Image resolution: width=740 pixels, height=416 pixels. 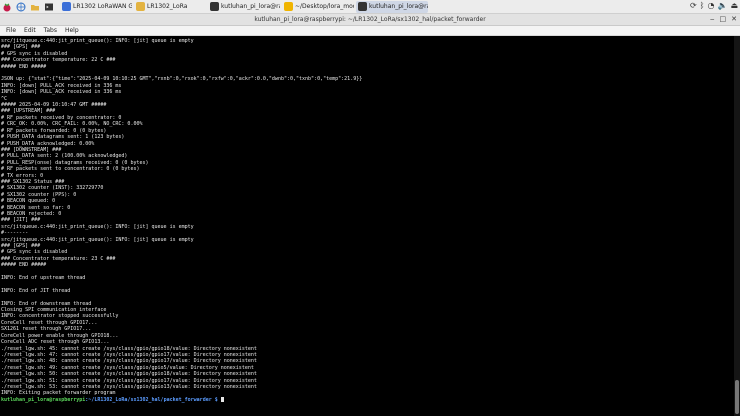 What do you see at coordinates (722, 5) in the screenshot?
I see `volume-icon: 🔈` at bounding box center [722, 5].